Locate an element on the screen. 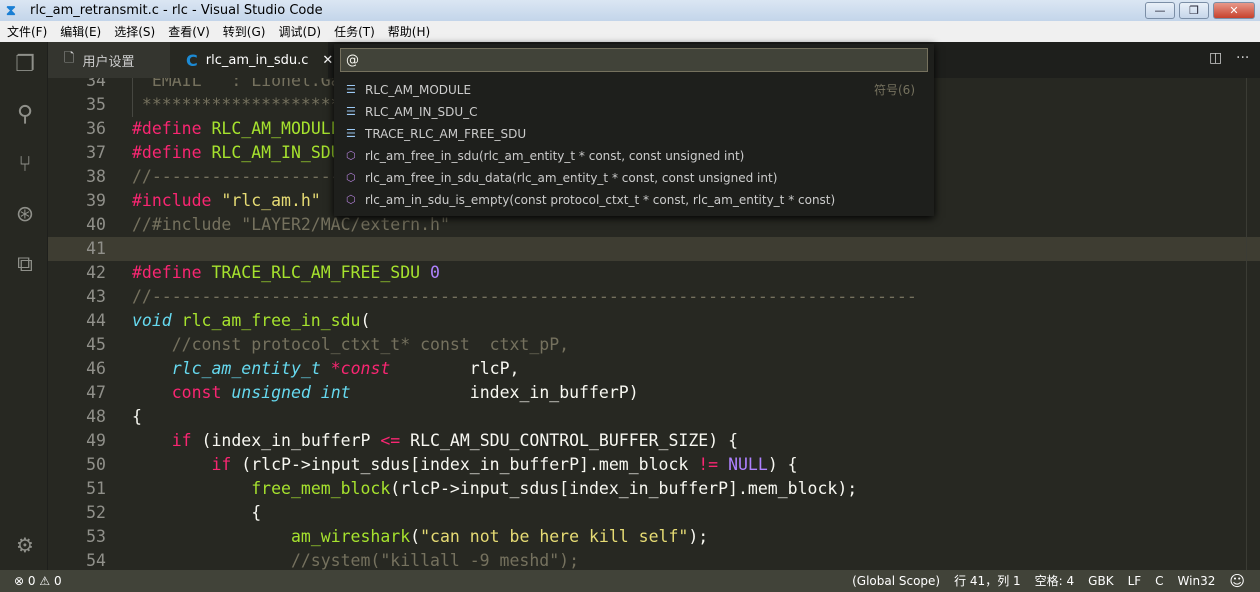 This screenshot has height=592, width=1260. restore-button: ❐ is located at coordinates (1194, 10).